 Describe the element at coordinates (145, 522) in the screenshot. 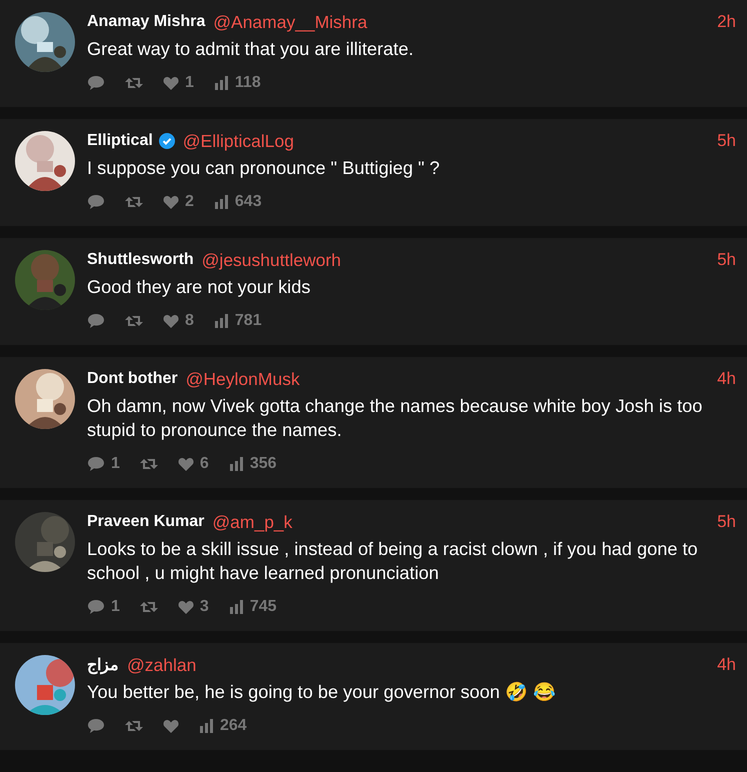

I see `user-name: Praveen Kumar` at that location.